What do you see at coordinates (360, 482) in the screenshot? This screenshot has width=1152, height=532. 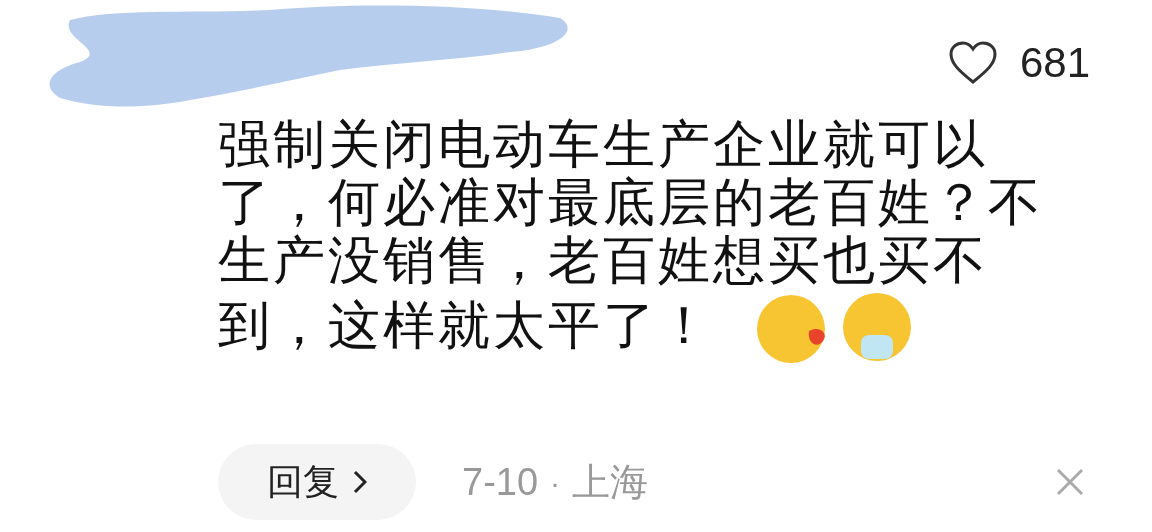 I see `chevron-right-icon` at bounding box center [360, 482].